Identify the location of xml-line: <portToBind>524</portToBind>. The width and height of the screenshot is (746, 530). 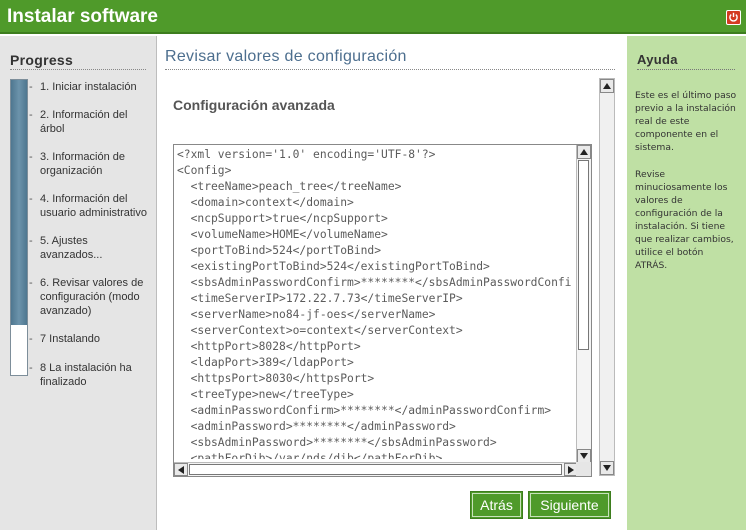
(279, 250).